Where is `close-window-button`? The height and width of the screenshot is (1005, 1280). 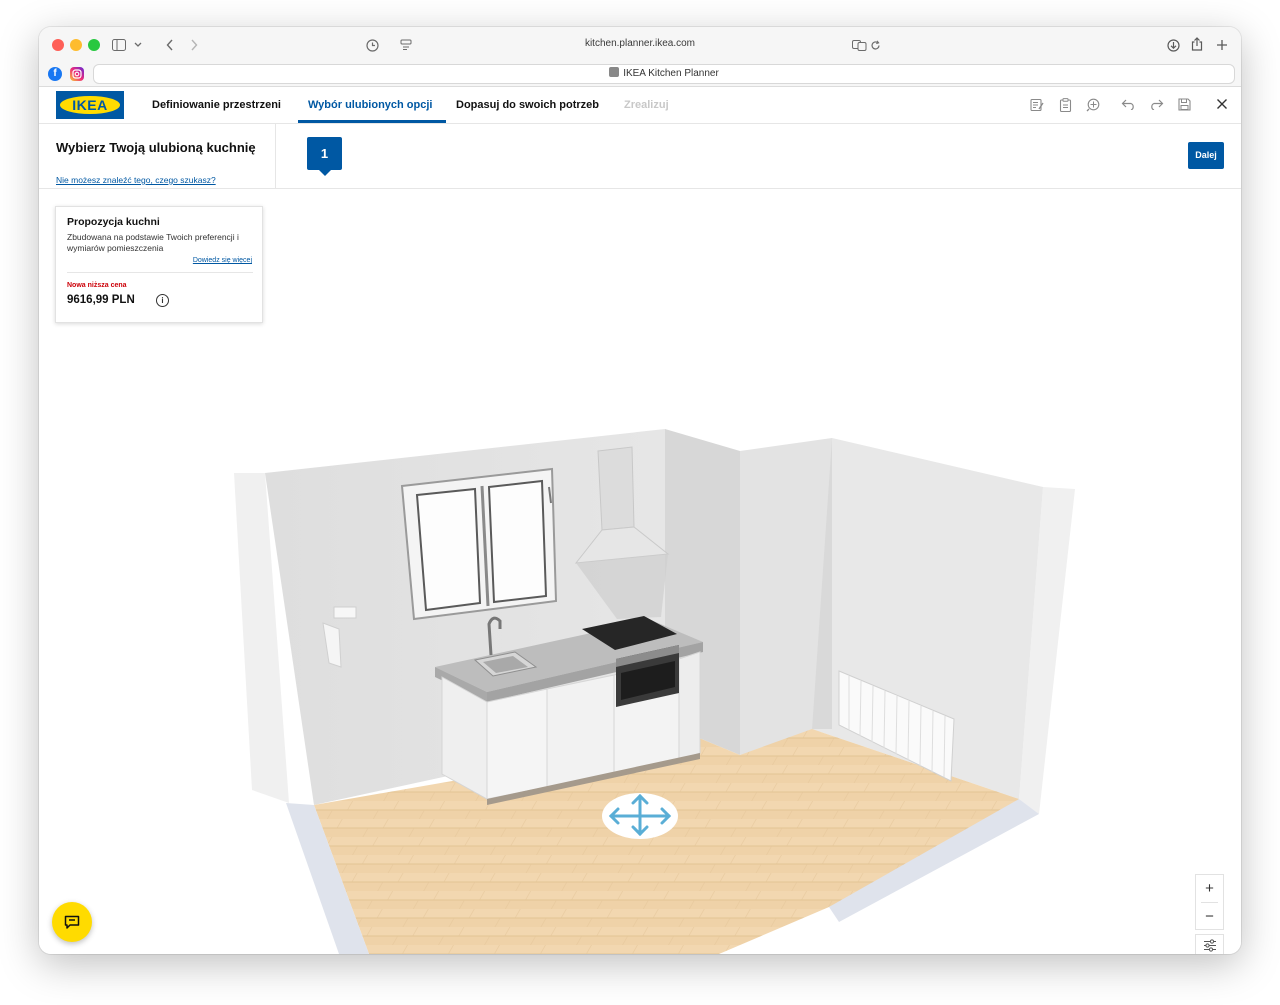
close-window-button is located at coordinates (58, 45).